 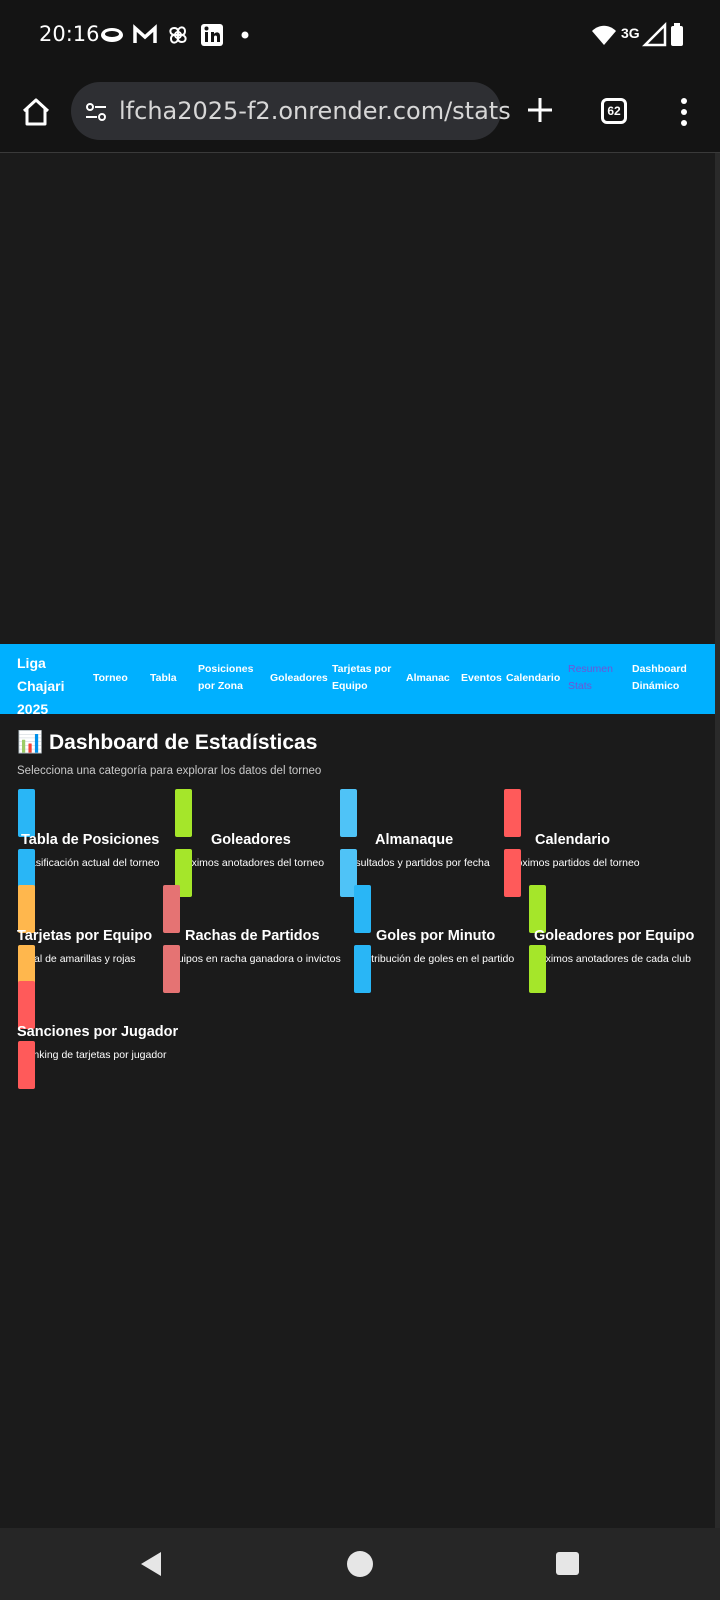 I want to click on battery-icon, so click(x=677, y=34).